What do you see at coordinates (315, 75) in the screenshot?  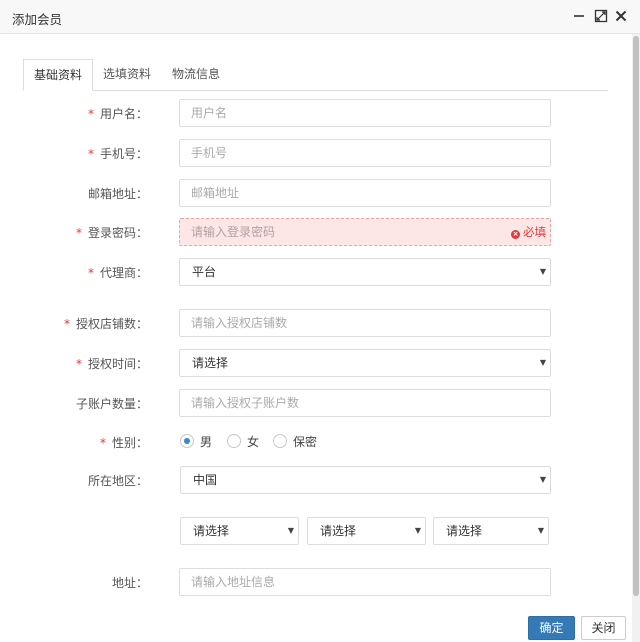 I see `tab-bar: 基础资料 选填资料 物流信息` at bounding box center [315, 75].